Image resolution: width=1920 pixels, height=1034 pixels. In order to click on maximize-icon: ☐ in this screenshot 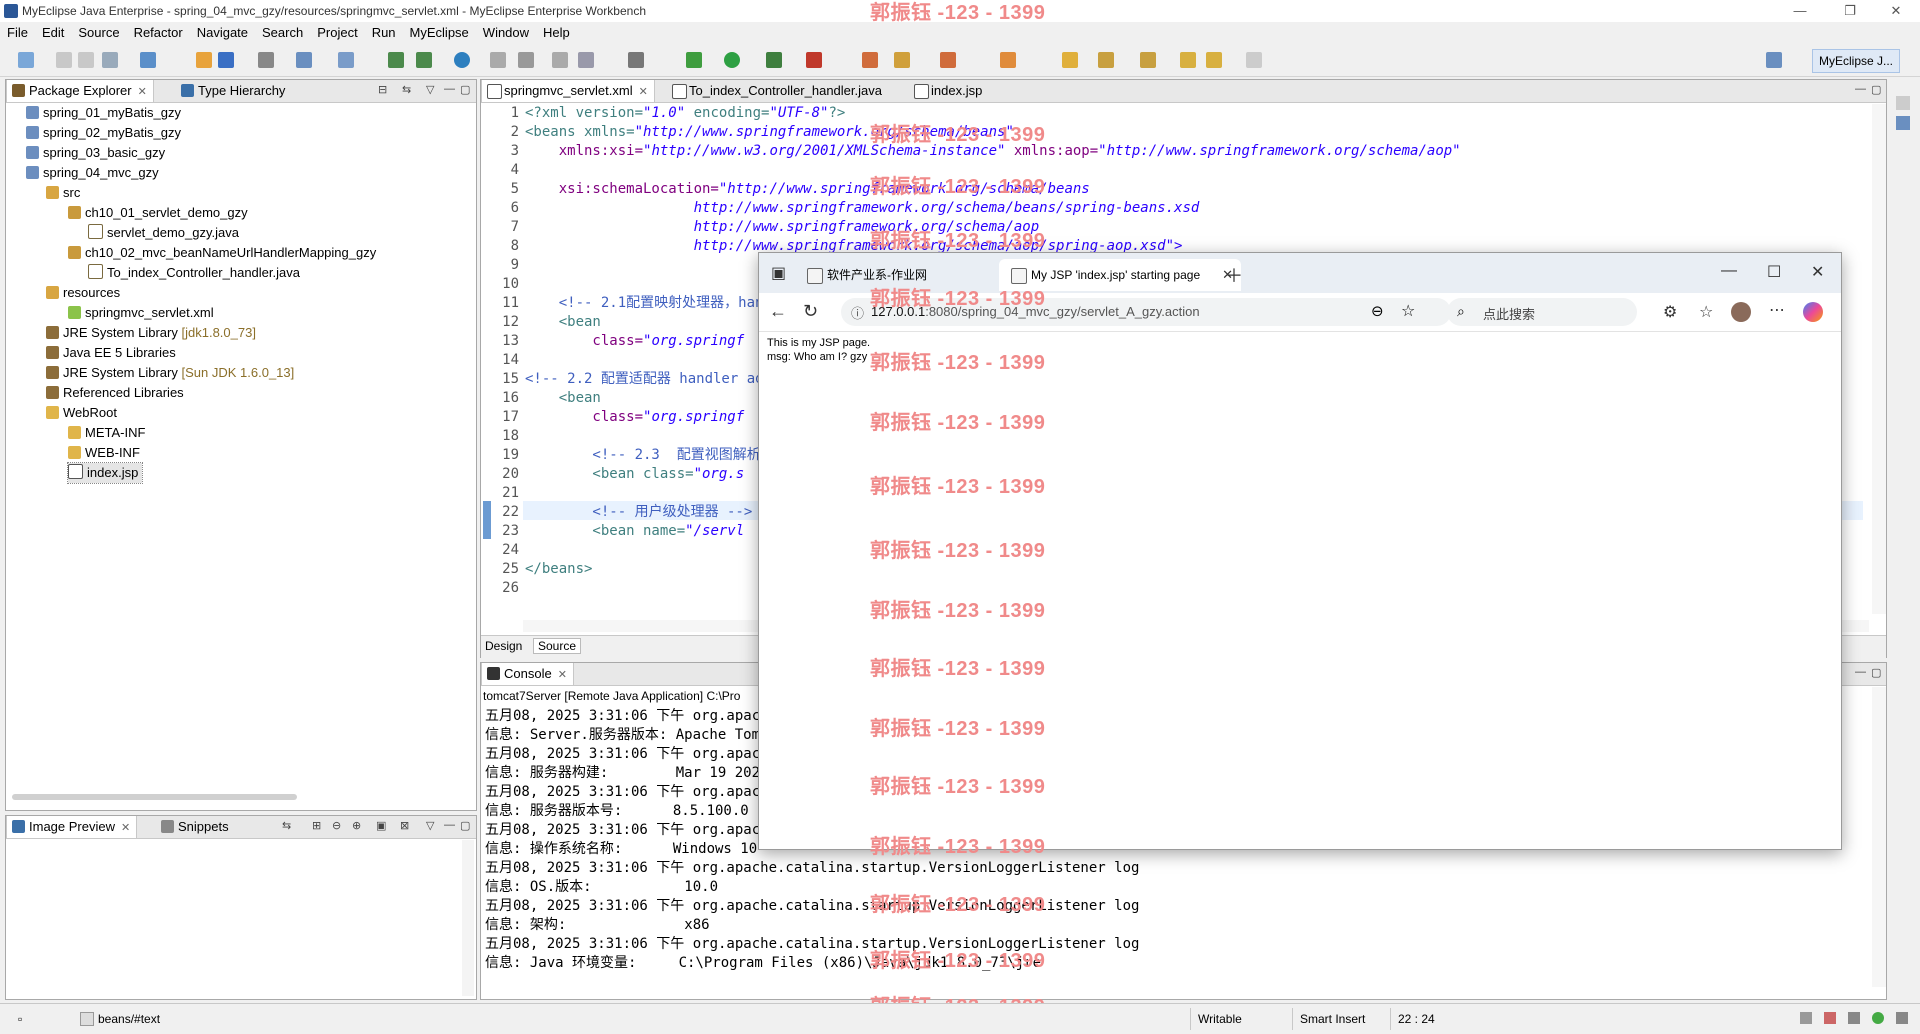, I will do `click(1774, 272)`.